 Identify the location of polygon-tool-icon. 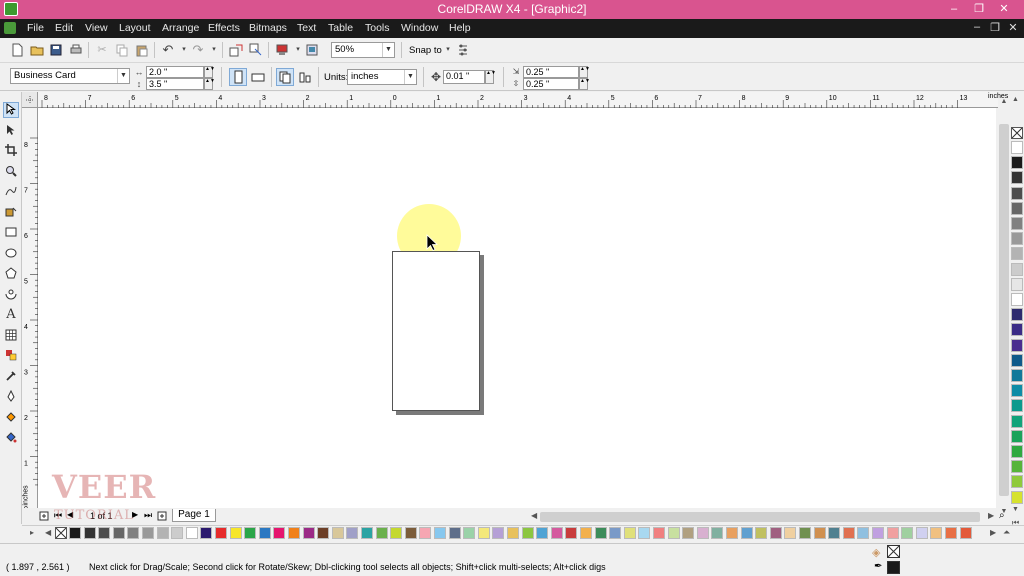
(11, 274).